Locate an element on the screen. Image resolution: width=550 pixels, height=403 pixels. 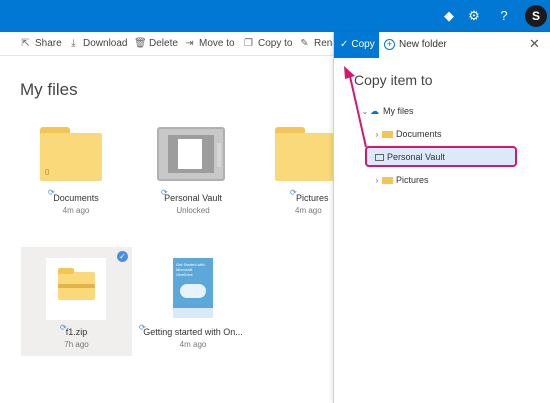
copy-button: ✓ Copy is located at coordinates (356, 45).